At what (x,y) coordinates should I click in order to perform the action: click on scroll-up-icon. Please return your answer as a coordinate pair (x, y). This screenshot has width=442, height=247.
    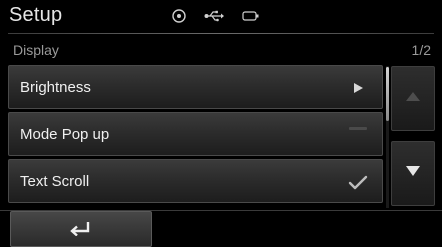
    Looking at the image, I should click on (413, 98).